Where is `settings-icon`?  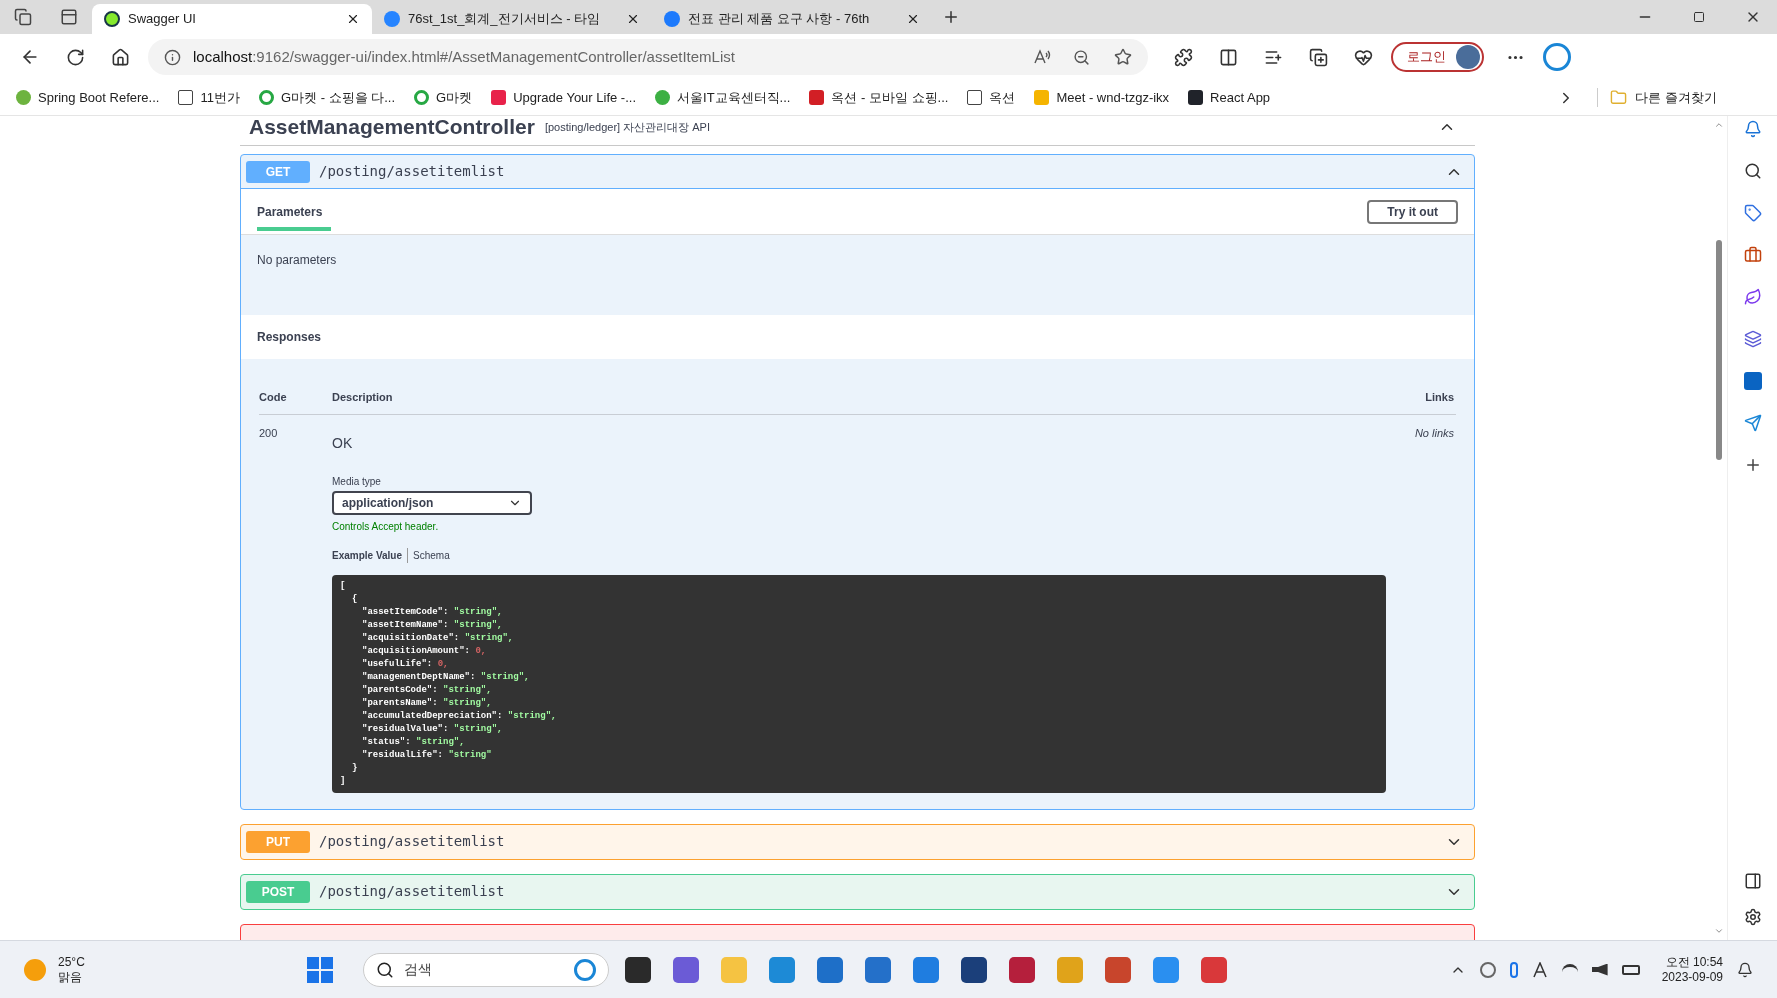 settings-icon is located at coordinates (1752, 917).